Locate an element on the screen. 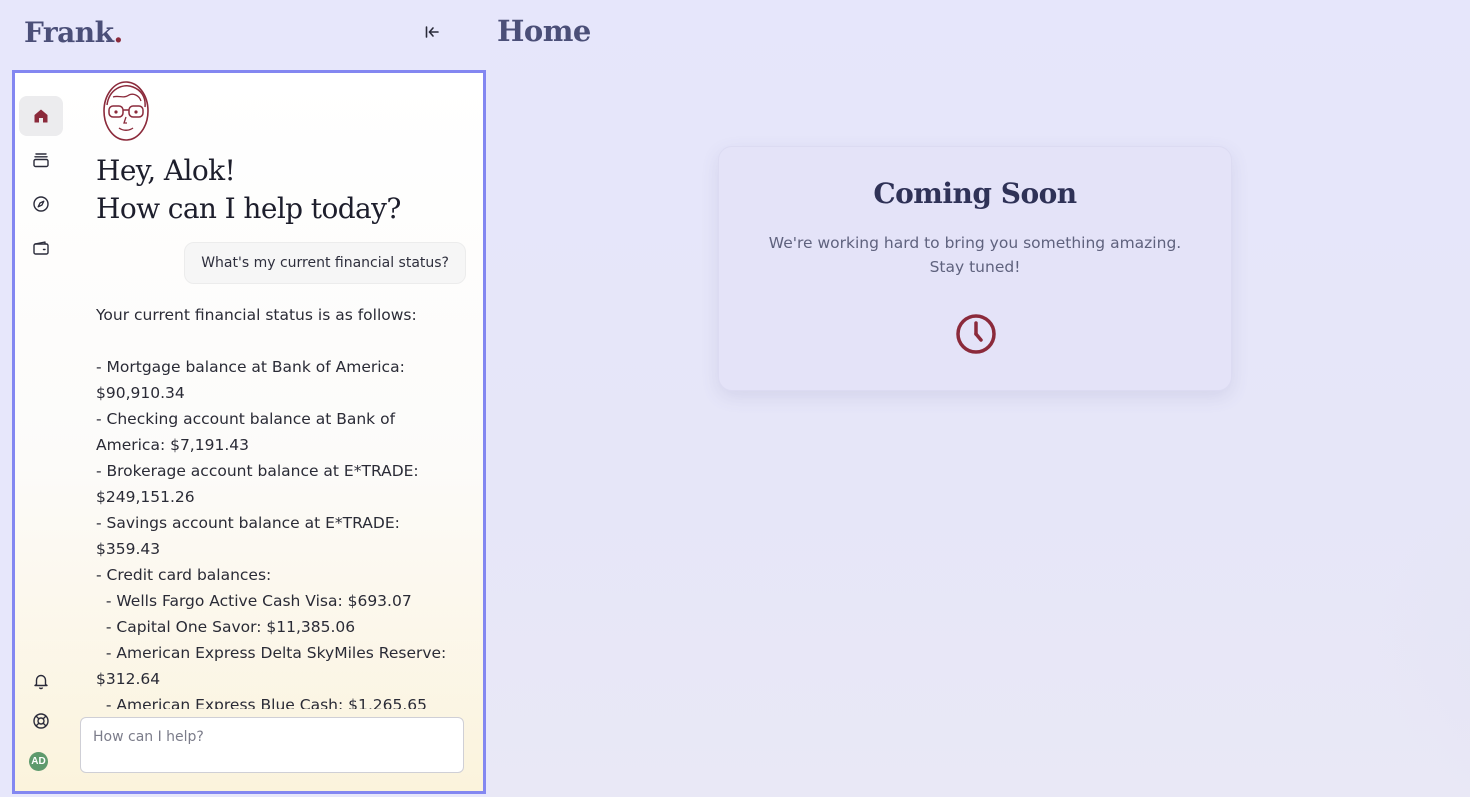  nav-rail: AD is located at coordinates (43, 432).